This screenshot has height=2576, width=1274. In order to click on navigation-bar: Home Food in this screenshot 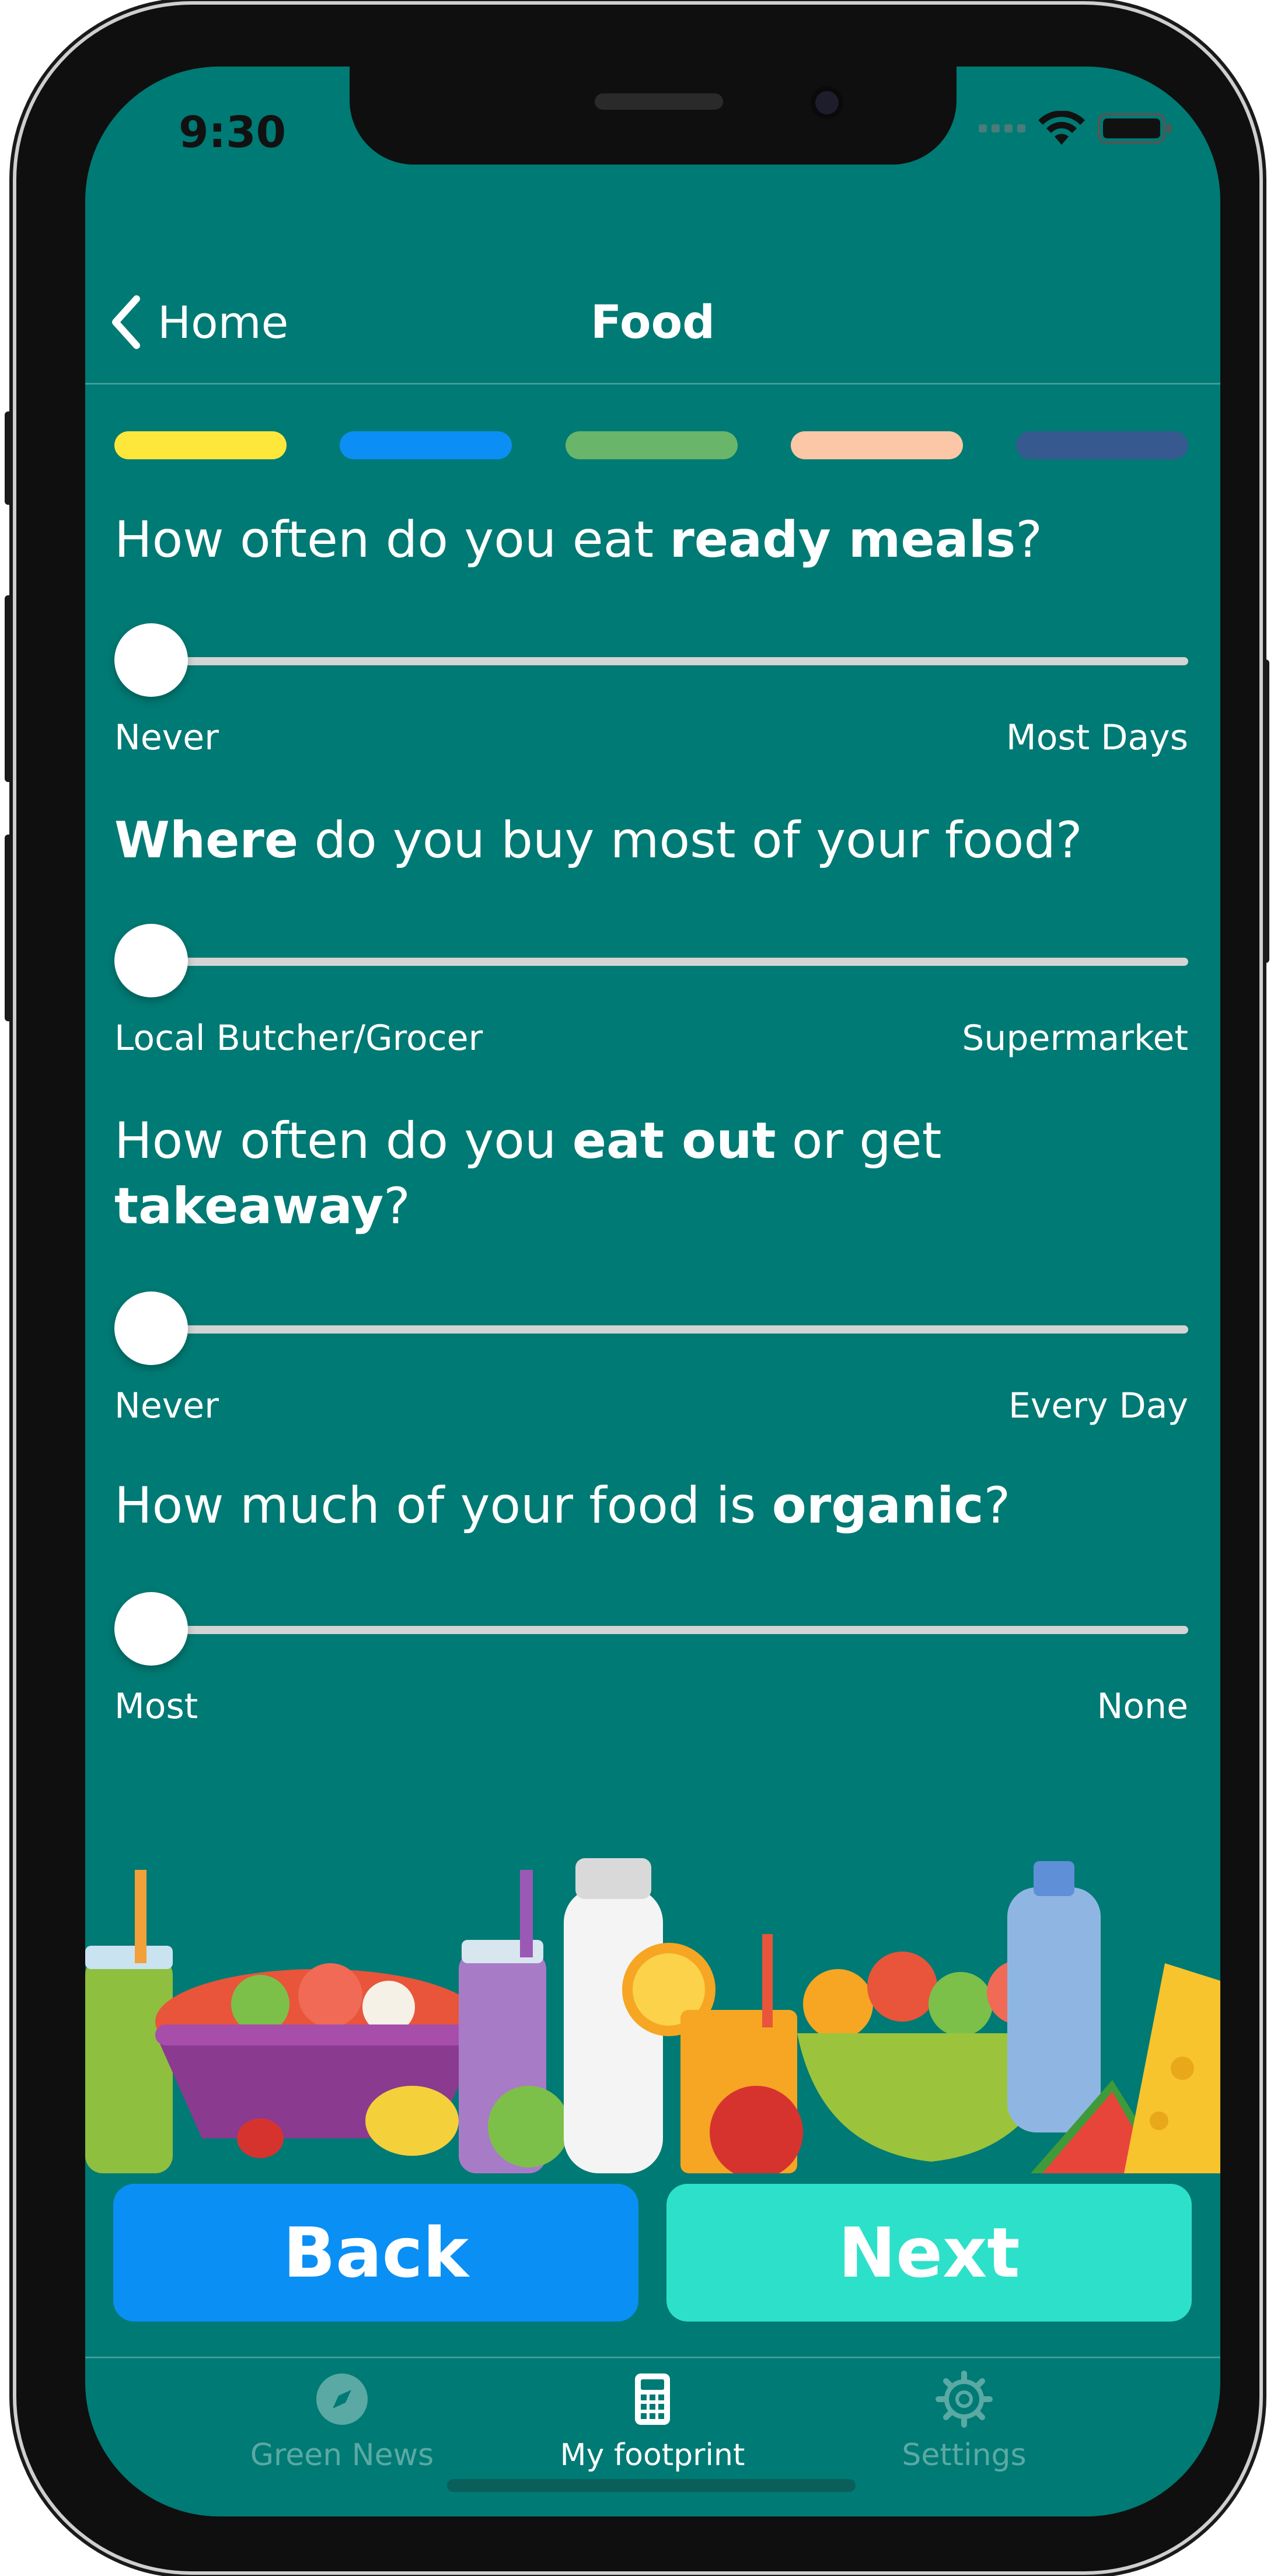, I will do `click(652, 322)`.